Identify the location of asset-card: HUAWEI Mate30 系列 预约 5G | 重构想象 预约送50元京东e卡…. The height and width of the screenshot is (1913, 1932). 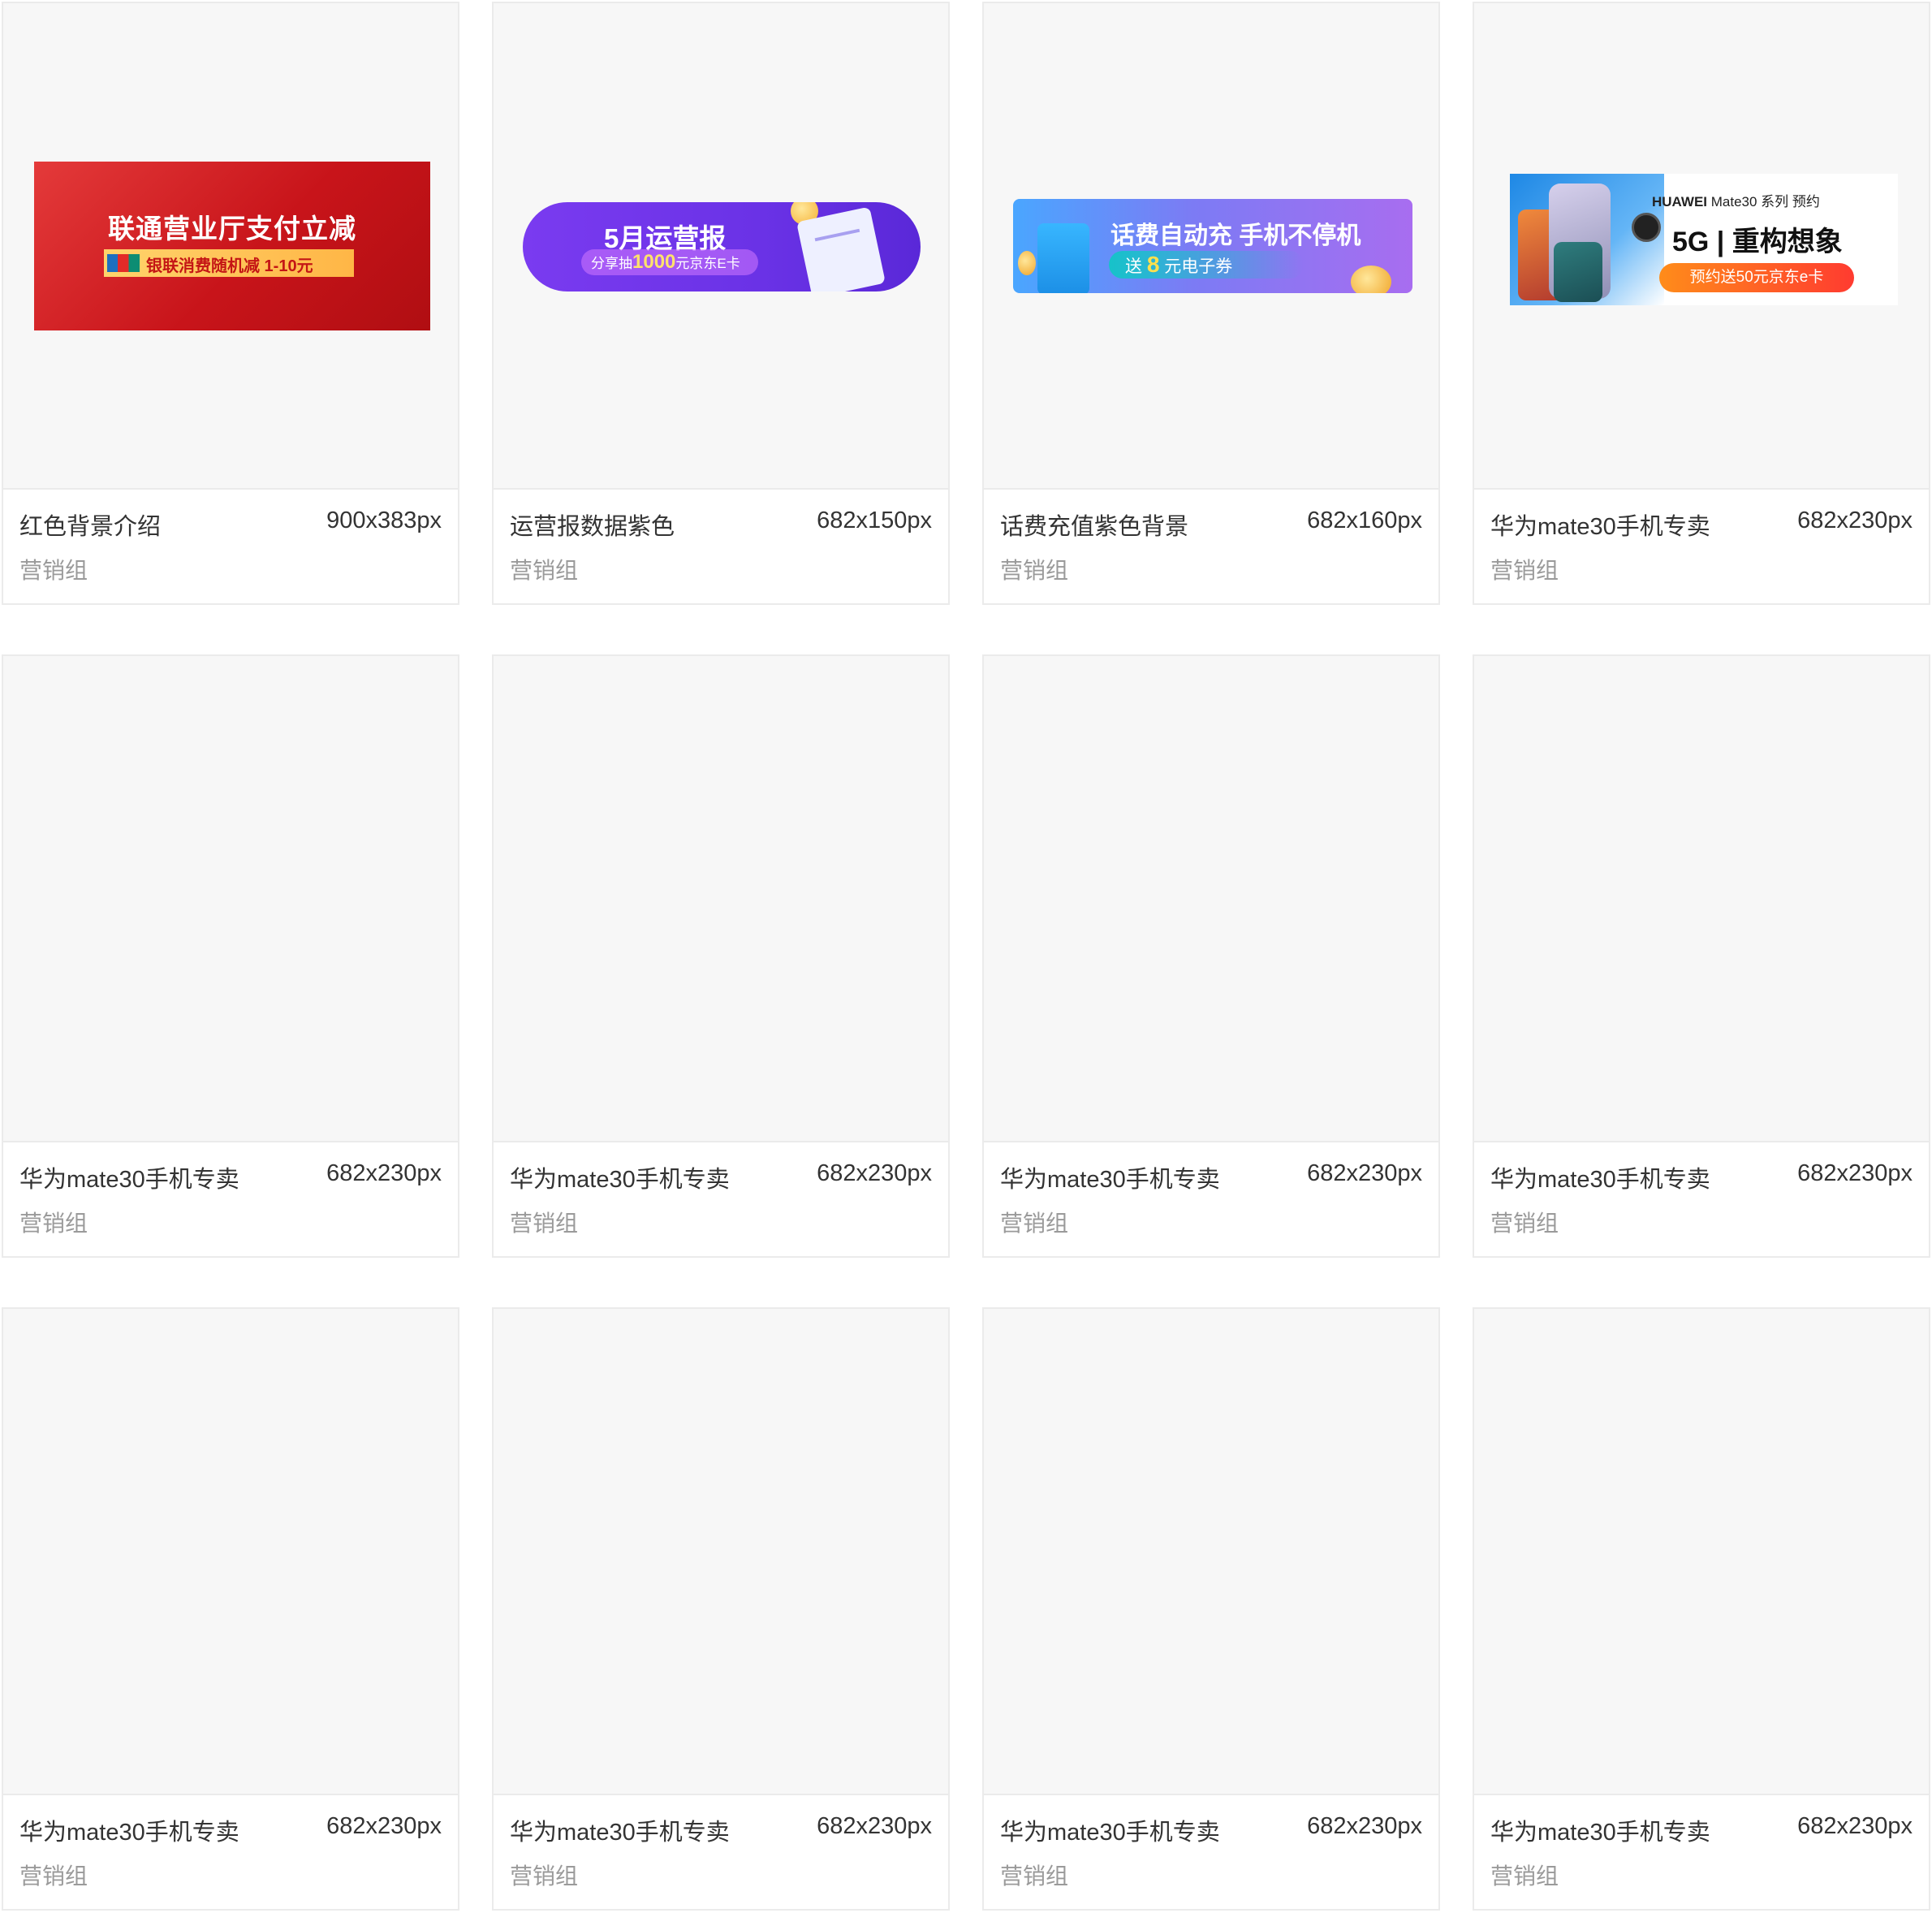
(1701, 303).